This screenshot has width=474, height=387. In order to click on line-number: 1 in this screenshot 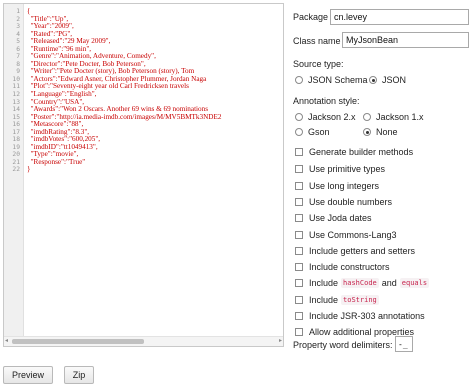, I will do `click(18, 11)`.